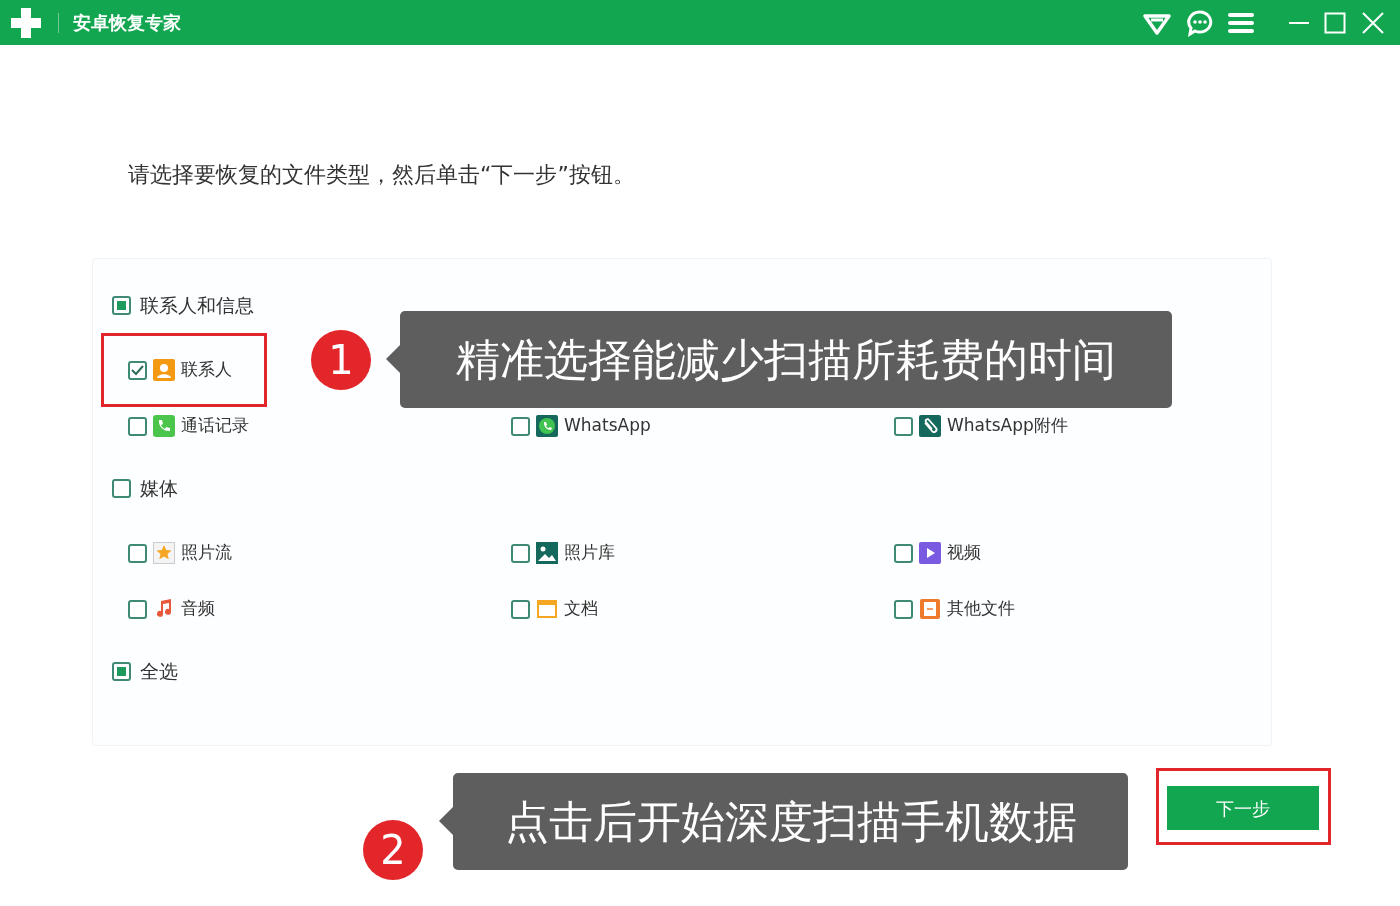 The image size is (1400, 906). What do you see at coordinates (790, 821) in the screenshot?
I see `callout-text: 点击后开始深度扫描手机数据` at bounding box center [790, 821].